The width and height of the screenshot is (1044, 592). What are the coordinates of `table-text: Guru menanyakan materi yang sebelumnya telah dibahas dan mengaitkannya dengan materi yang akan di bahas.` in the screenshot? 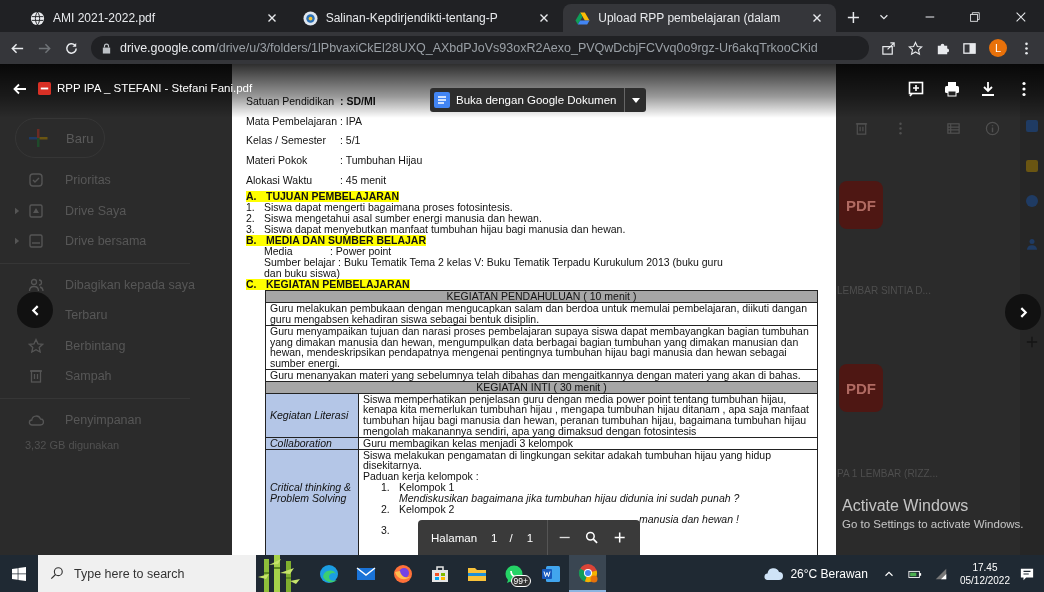 It's located at (536, 375).